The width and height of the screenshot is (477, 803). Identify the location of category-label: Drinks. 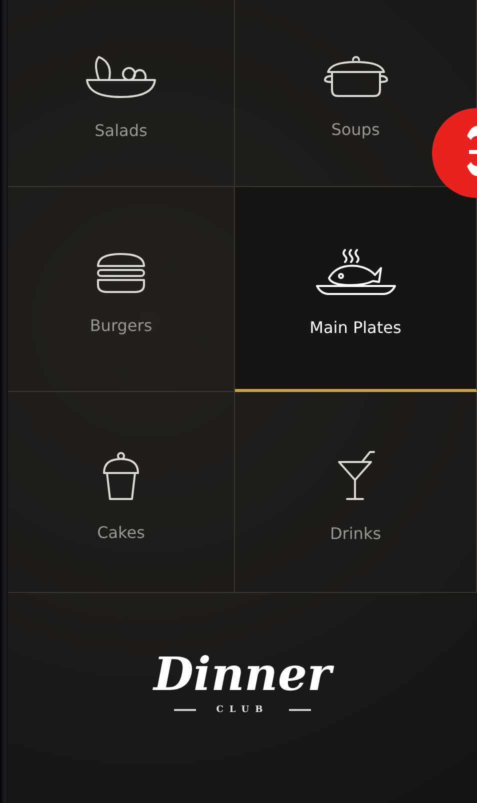
(356, 533).